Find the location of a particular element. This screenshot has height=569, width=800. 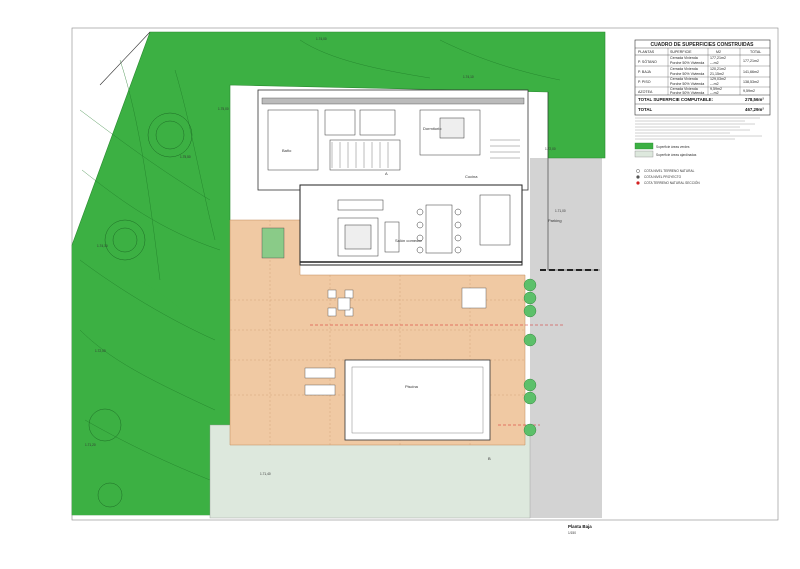

legend-value: 177,21m2 is located at coordinates (718, 58).